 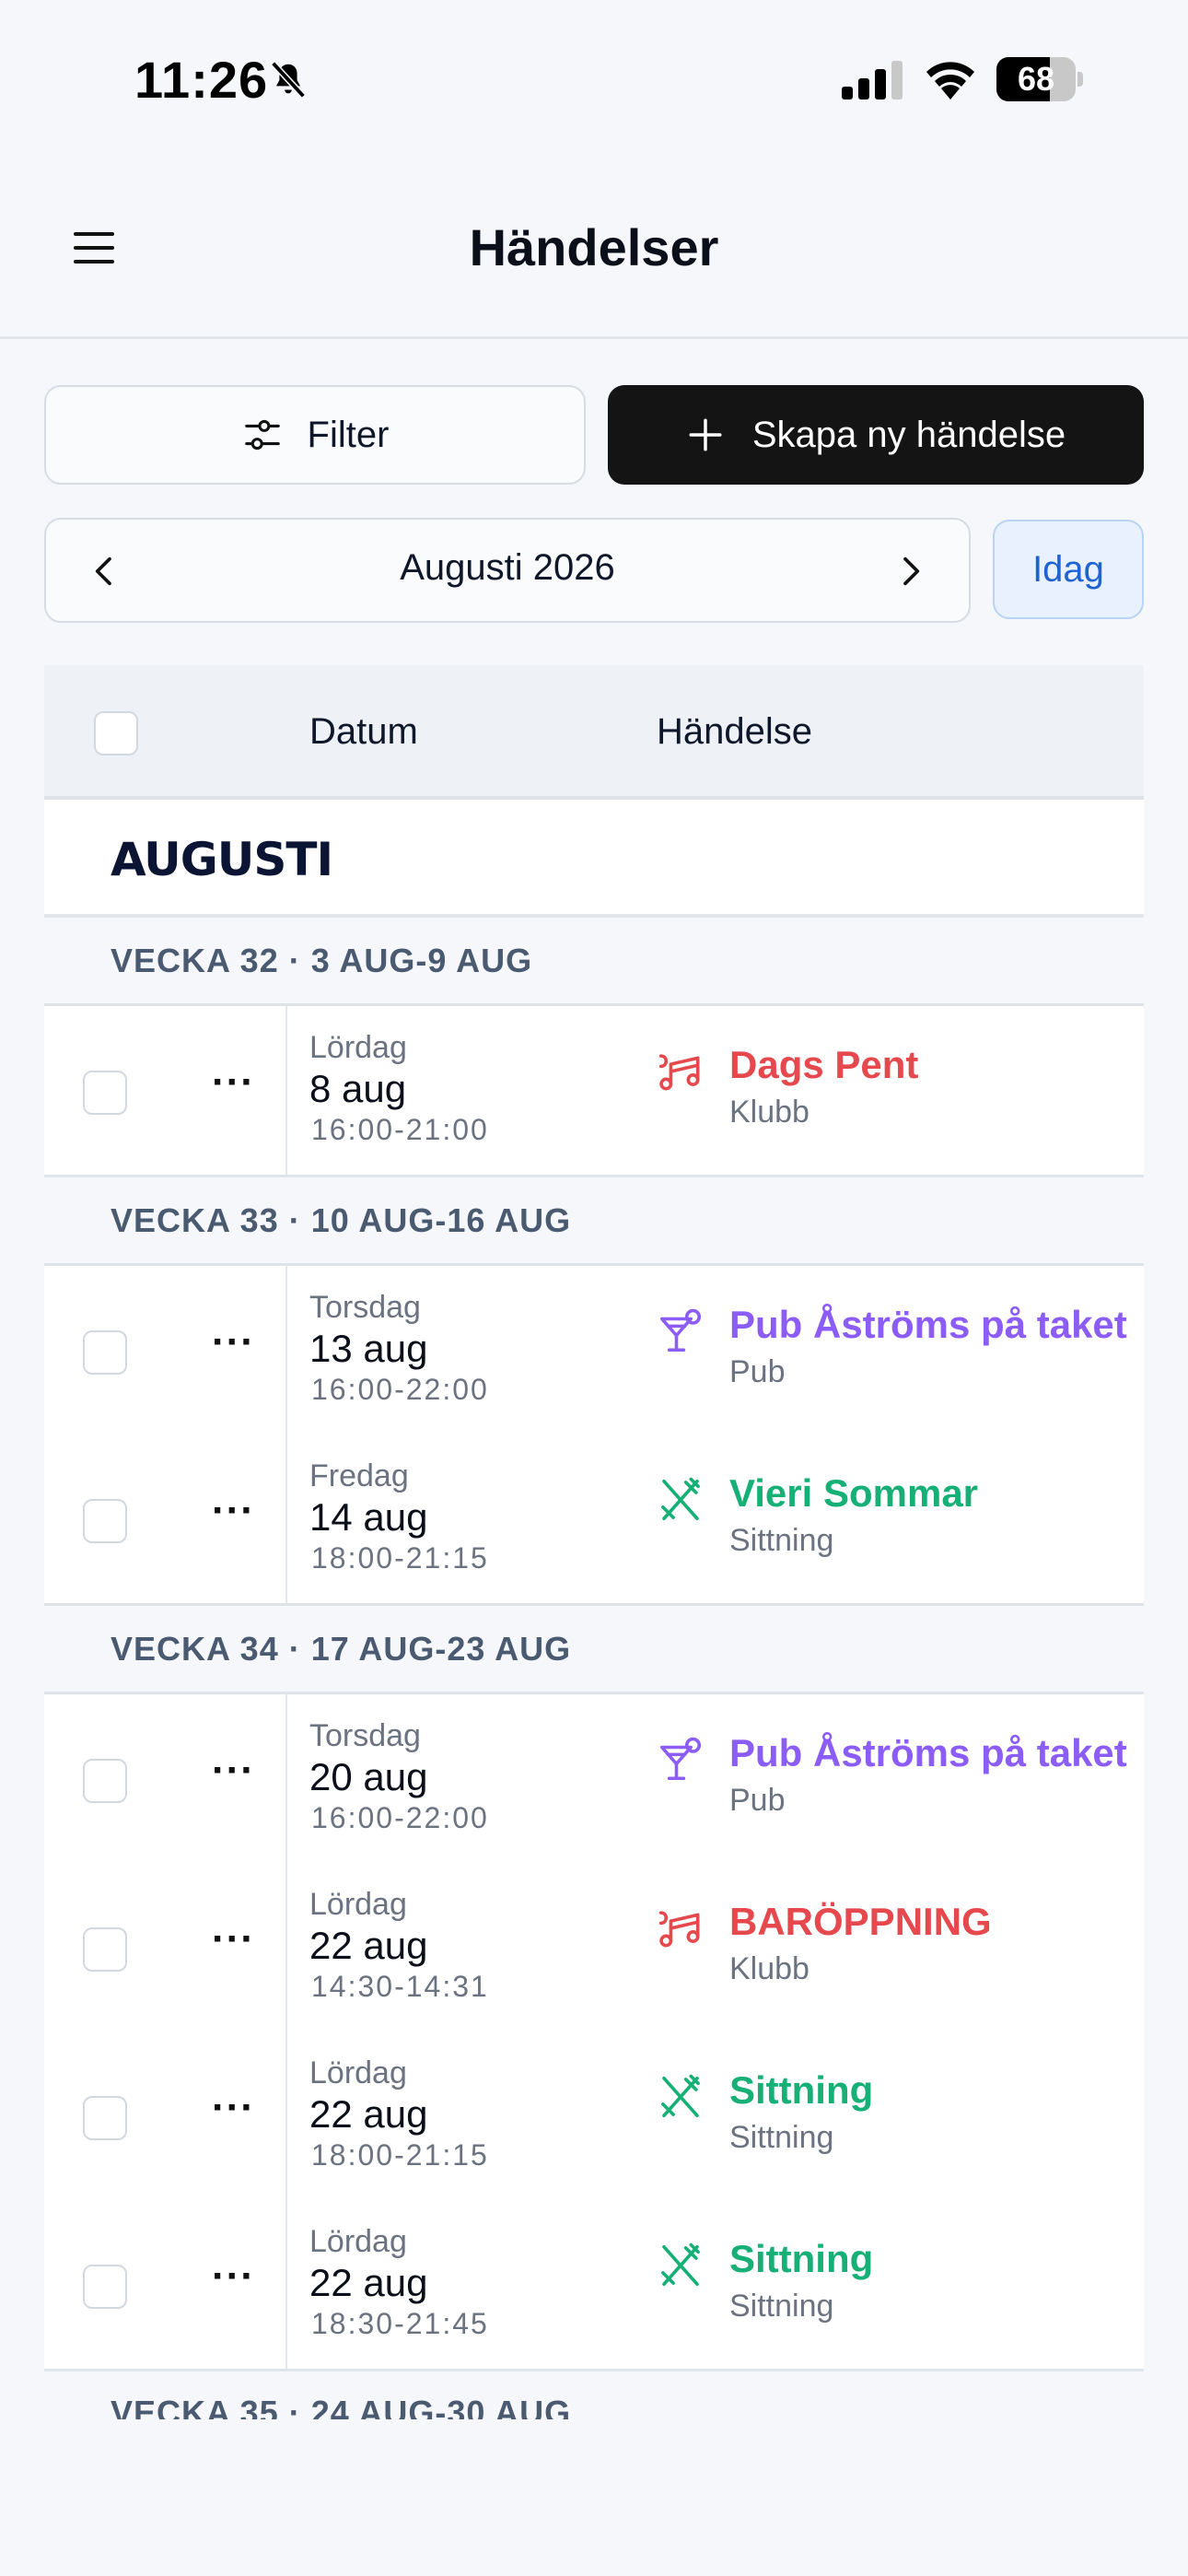 What do you see at coordinates (222, 859) in the screenshot?
I see `month-heading: AUGUSTI` at bounding box center [222, 859].